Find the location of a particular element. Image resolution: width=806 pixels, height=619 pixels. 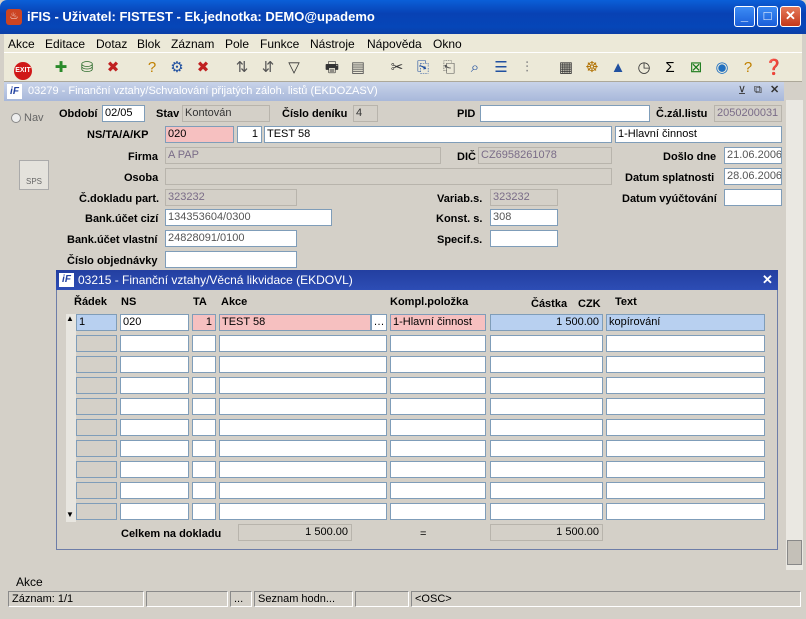

nav-radio-icon is located at coordinates (16, 118).